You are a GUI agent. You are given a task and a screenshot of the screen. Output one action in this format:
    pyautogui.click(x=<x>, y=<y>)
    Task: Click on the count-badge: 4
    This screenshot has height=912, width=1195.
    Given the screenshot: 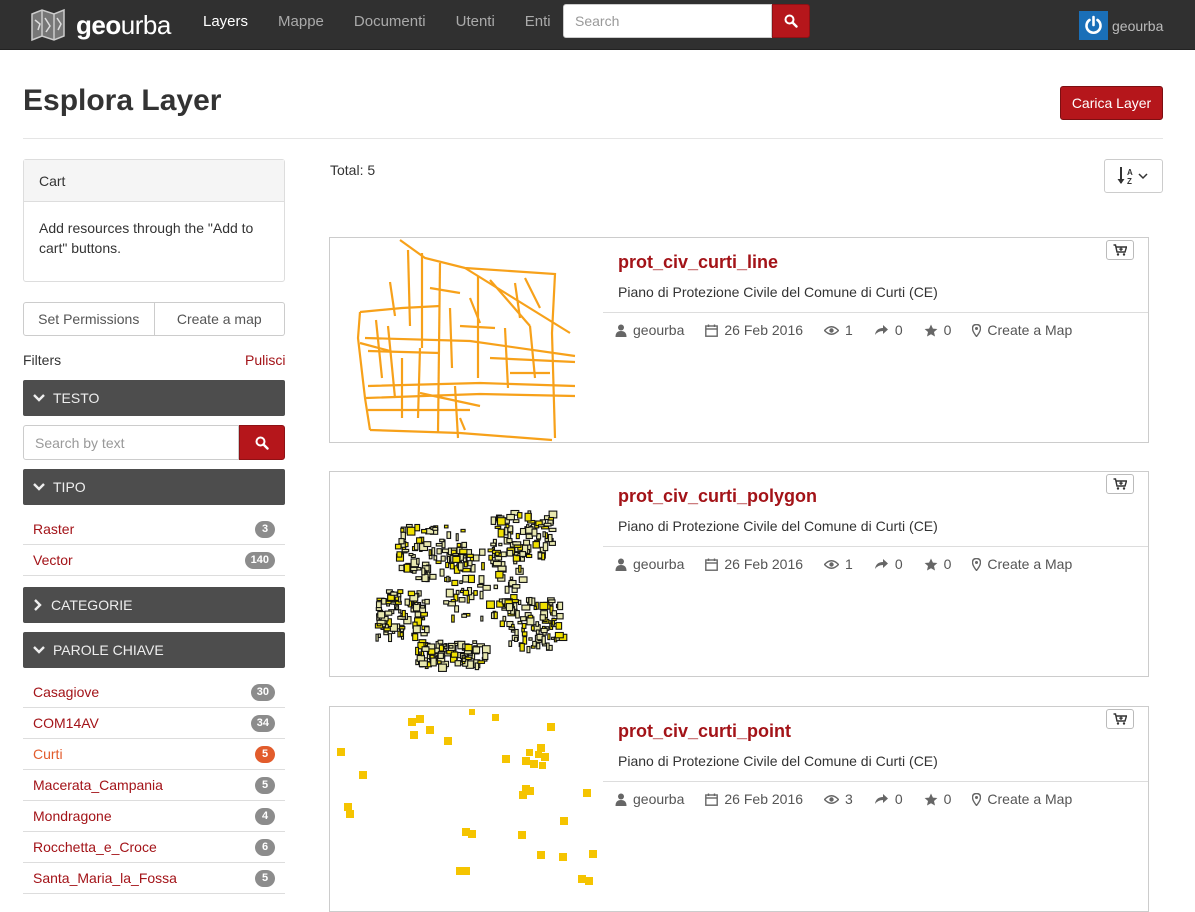 What is the action you would take?
    pyautogui.click(x=265, y=816)
    